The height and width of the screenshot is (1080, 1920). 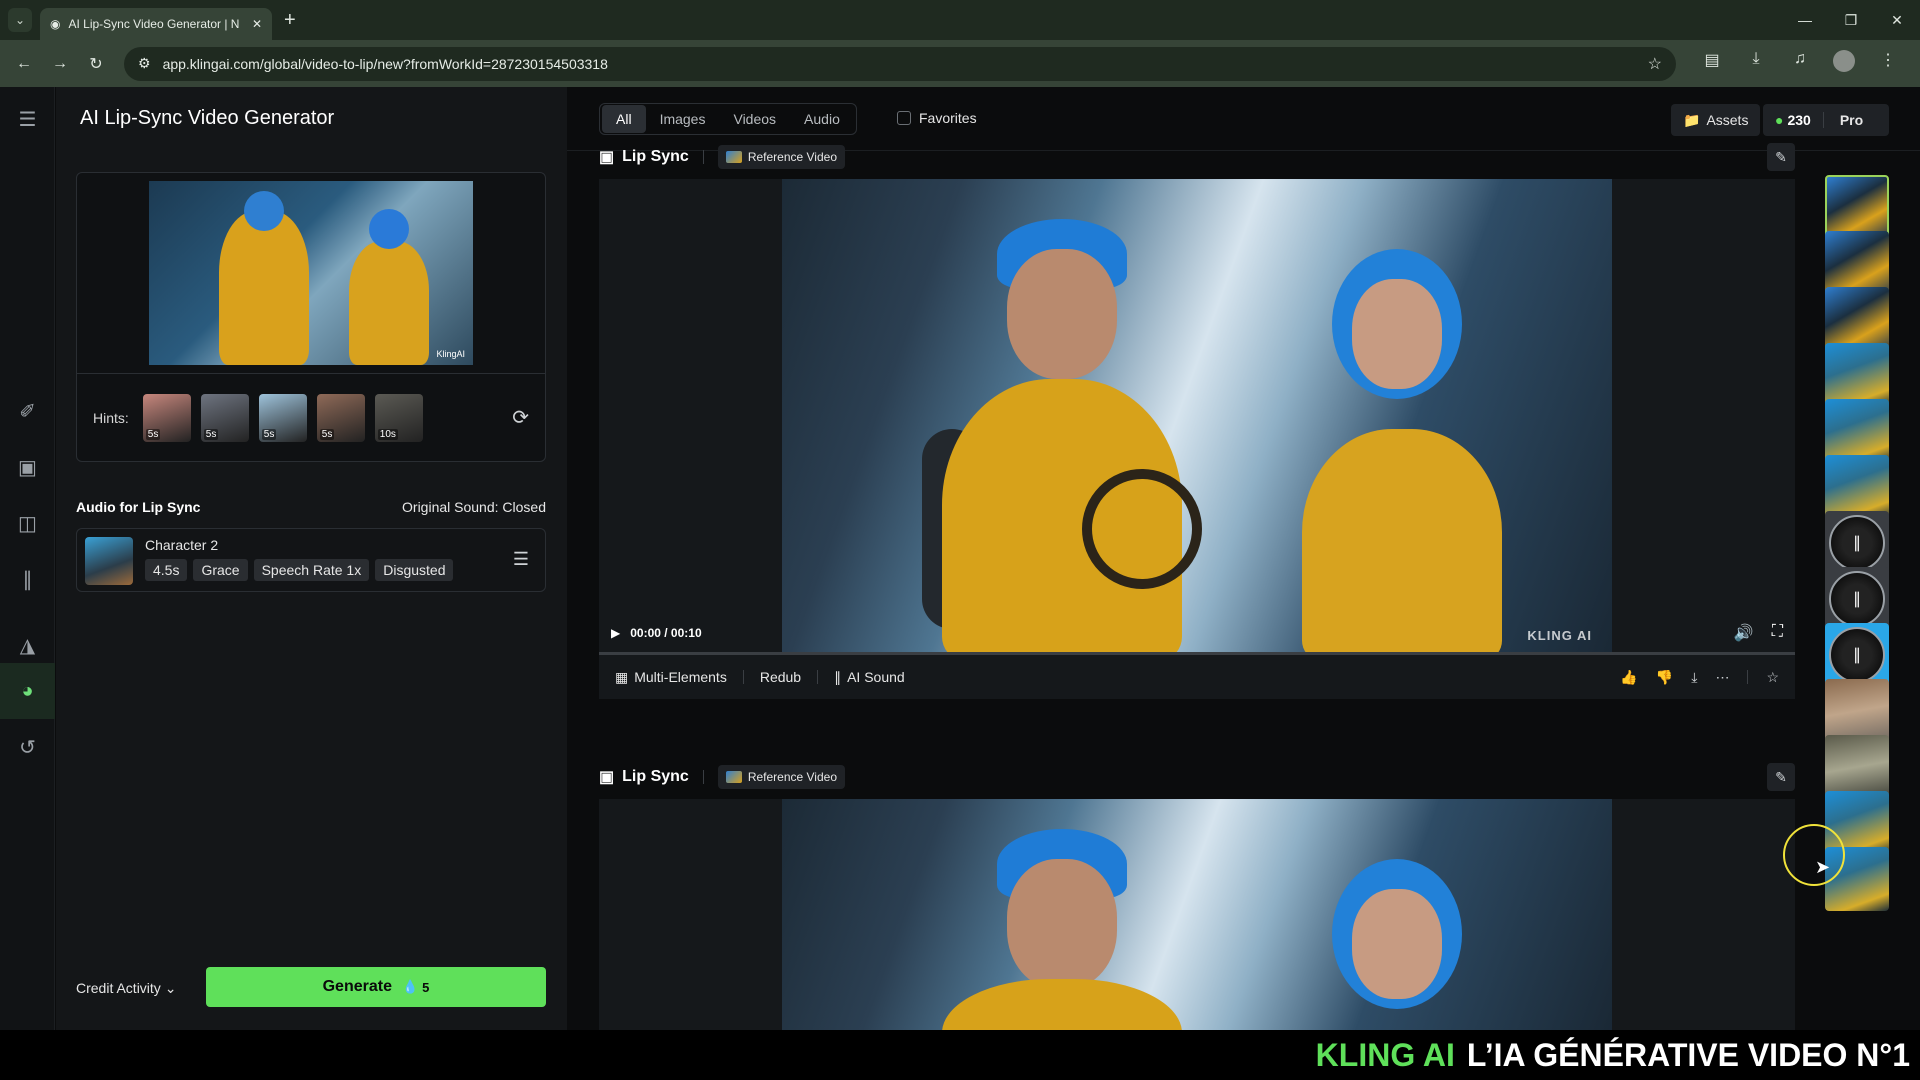 I want to click on work-header-1: ▣ Lip Sync Reference Video, so click(x=722, y=157).